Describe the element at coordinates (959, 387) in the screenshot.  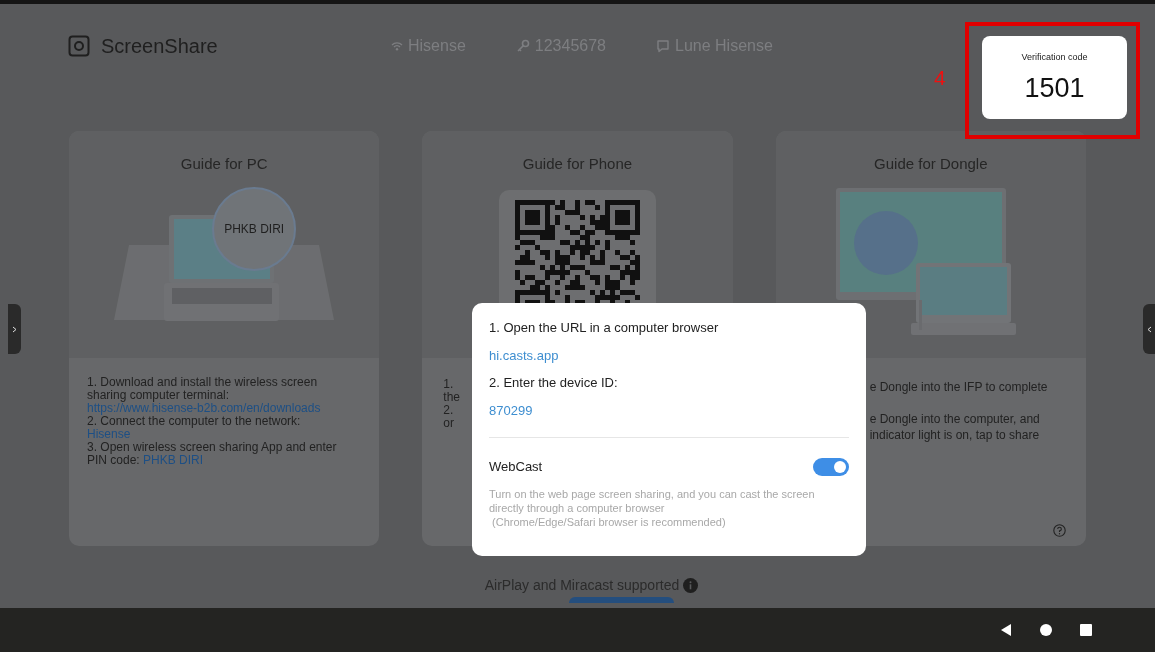
I see `instruction-fragment: e Dongle into the IFP to complete` at that location.